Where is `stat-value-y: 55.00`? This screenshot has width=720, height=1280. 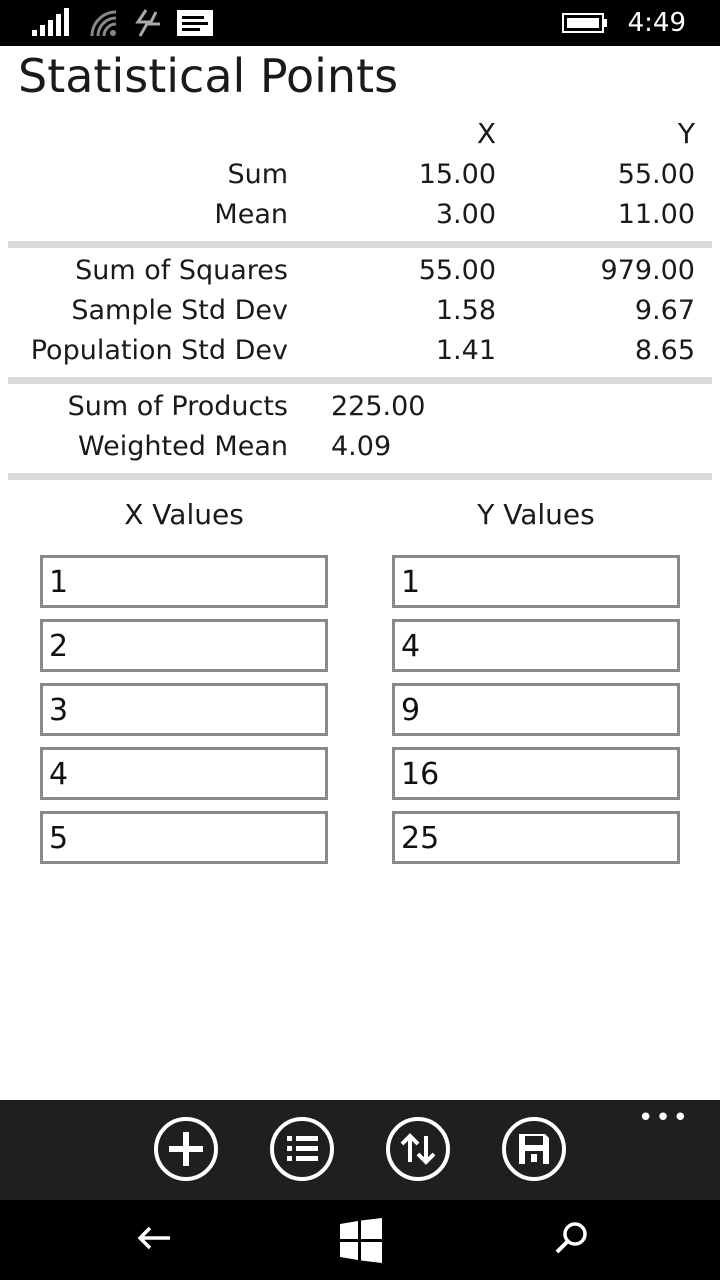
stat-value-y: 55.00 is located at coordinates (656, 174).